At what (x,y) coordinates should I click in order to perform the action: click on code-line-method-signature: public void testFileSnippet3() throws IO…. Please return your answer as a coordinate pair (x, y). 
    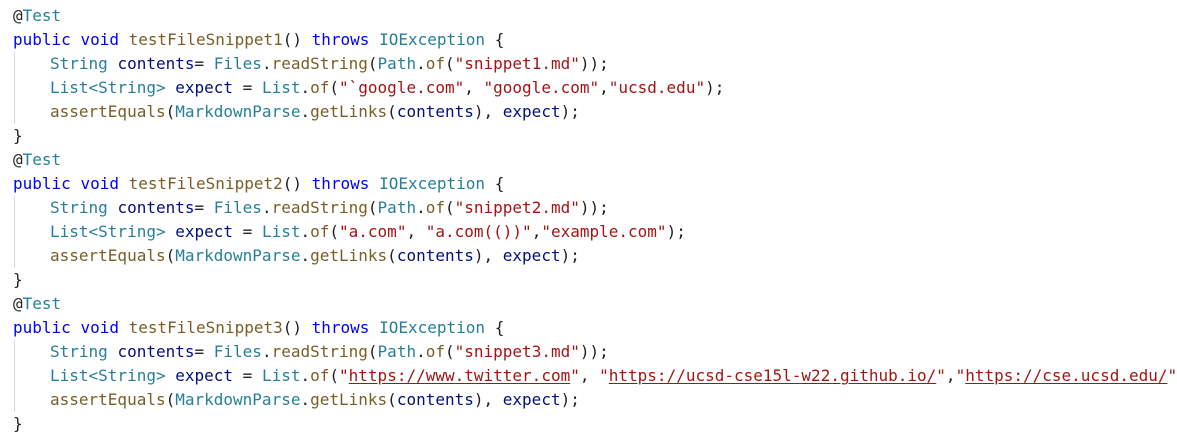
    Looking at the image, I should click on (259, 327).